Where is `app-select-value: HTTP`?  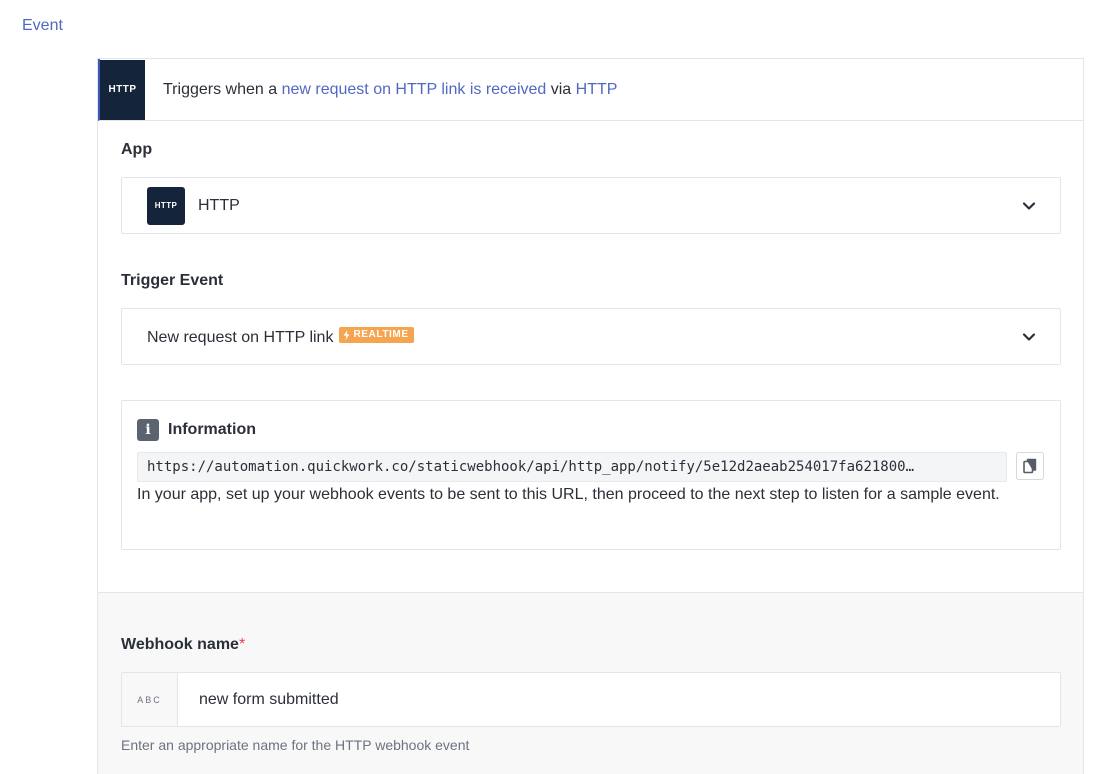
app-select-value: HTTP is located at coordinates (219, 205).